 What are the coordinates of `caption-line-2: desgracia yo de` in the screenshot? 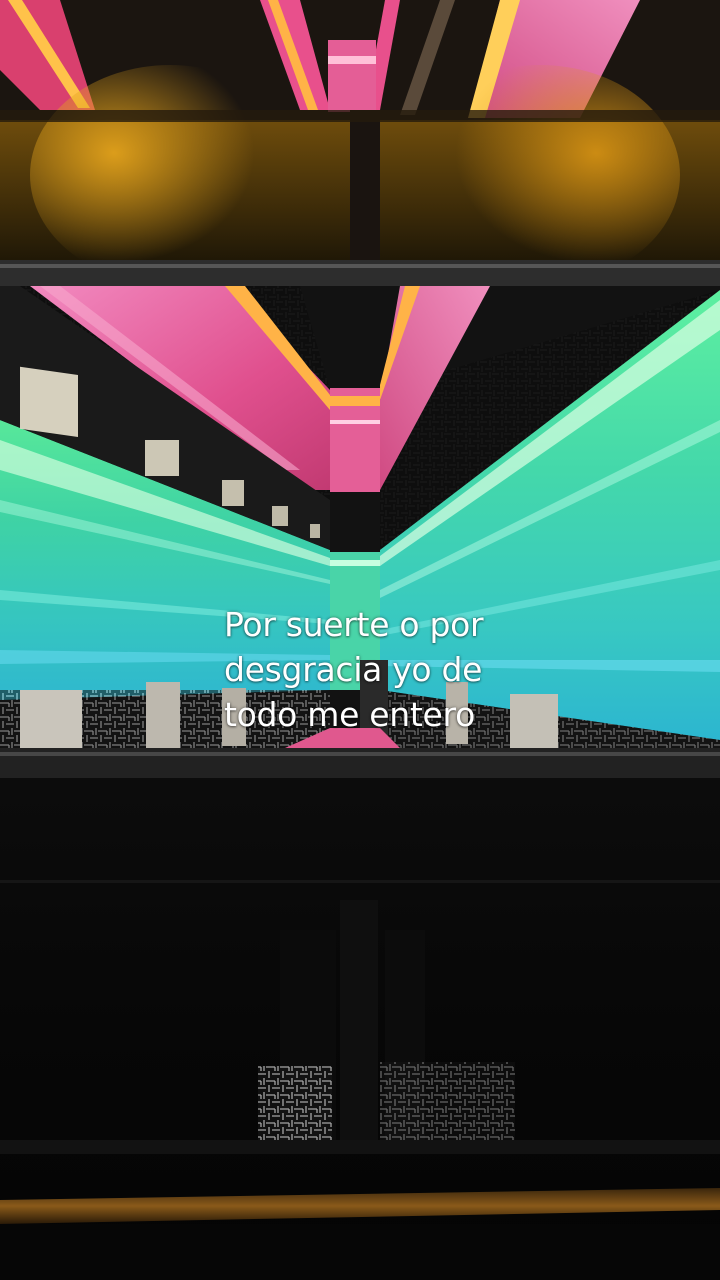 It's located at (353, 669).